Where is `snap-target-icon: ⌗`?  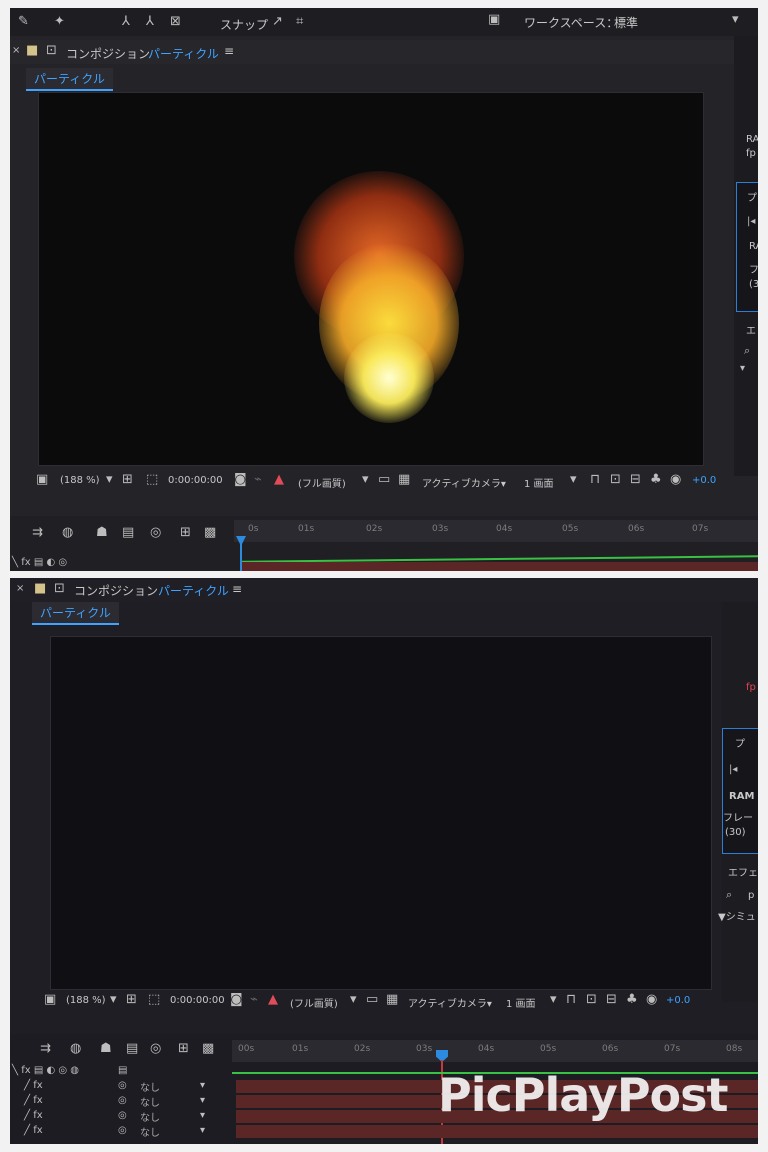 snap-target-icon: ⌗ is located at coordinates (299, 22).